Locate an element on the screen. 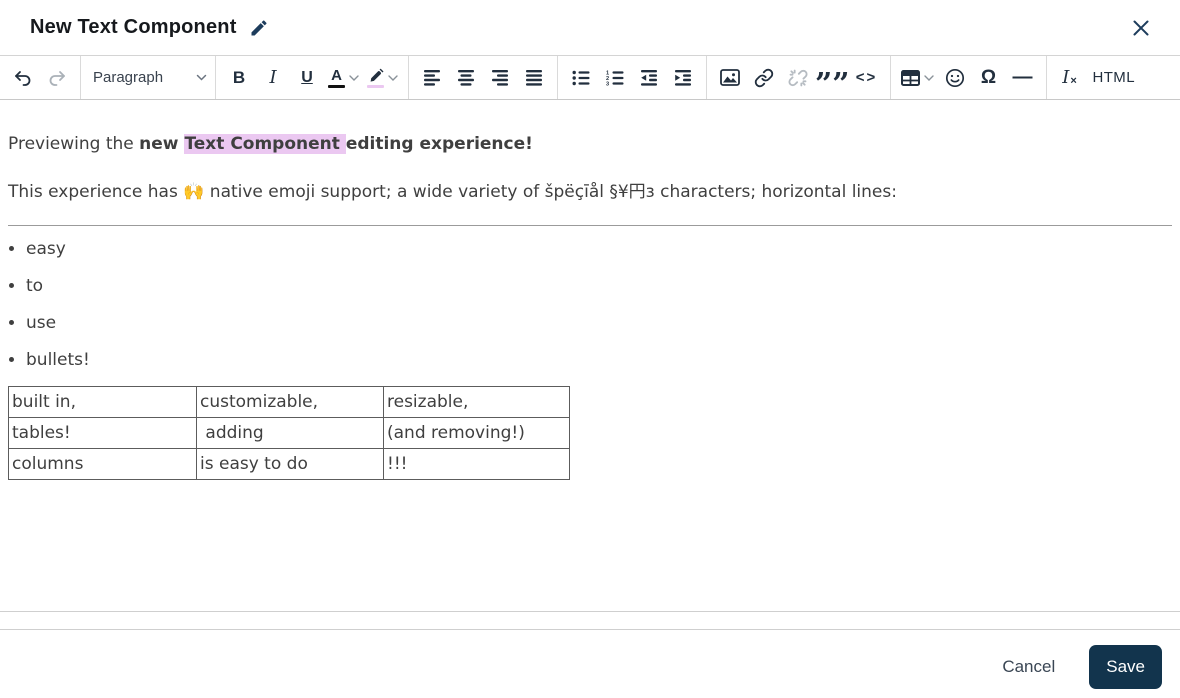  insert-link-button is located at coordinates (764, 78).